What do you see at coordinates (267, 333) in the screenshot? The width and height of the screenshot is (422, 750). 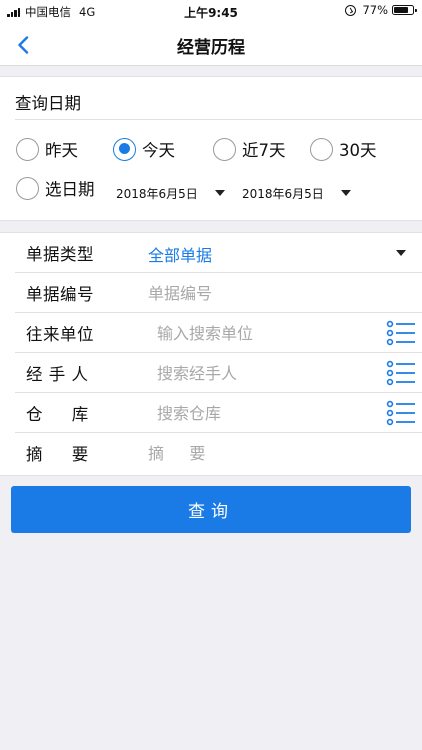 I see `partner-search-input` at bounding box center [267, 333].